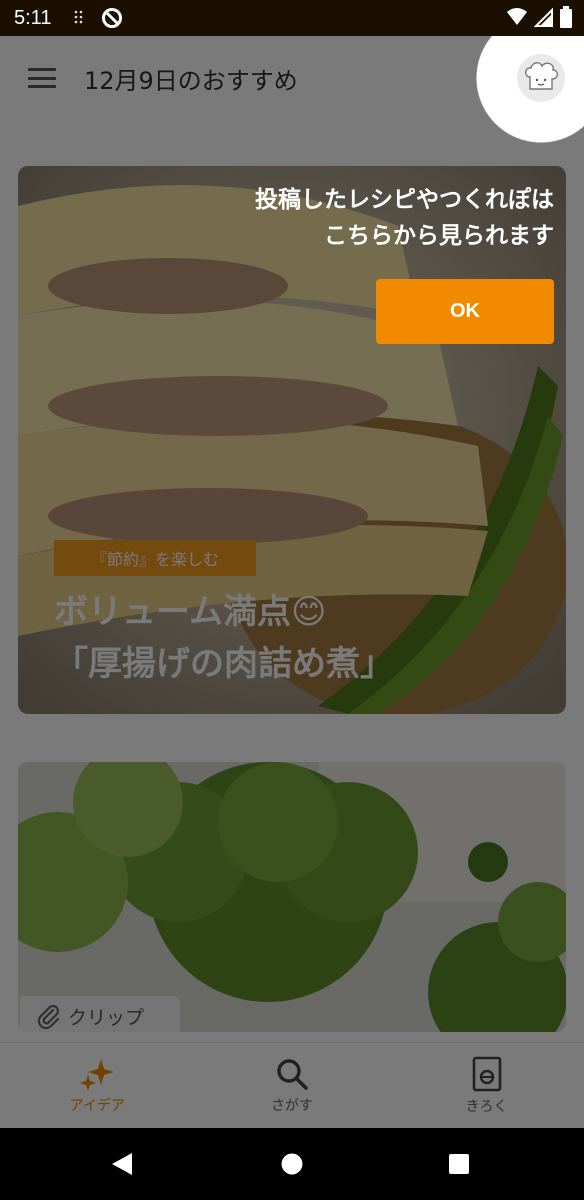 This screenshot has width=584, height=1200. What do you see at coordinates (292, 1106) in the screenshot?
I see `nav-label-search: さがす` at bounding box center [292, 1106].